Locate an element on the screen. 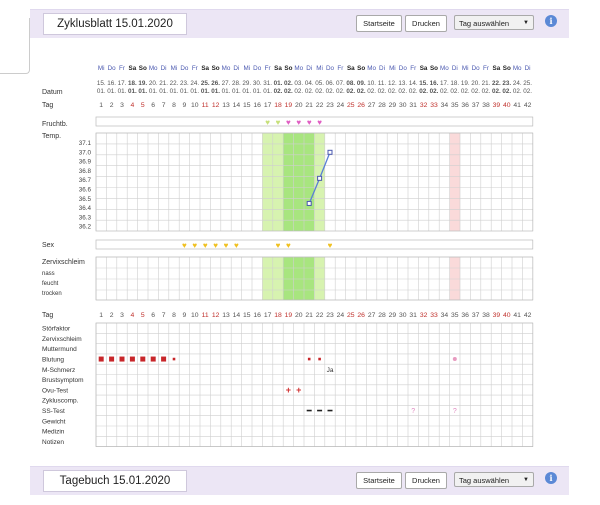 The height and width of the screenshot is (505, 600). day-number-top: 4 is located at coordinates (133, 105).